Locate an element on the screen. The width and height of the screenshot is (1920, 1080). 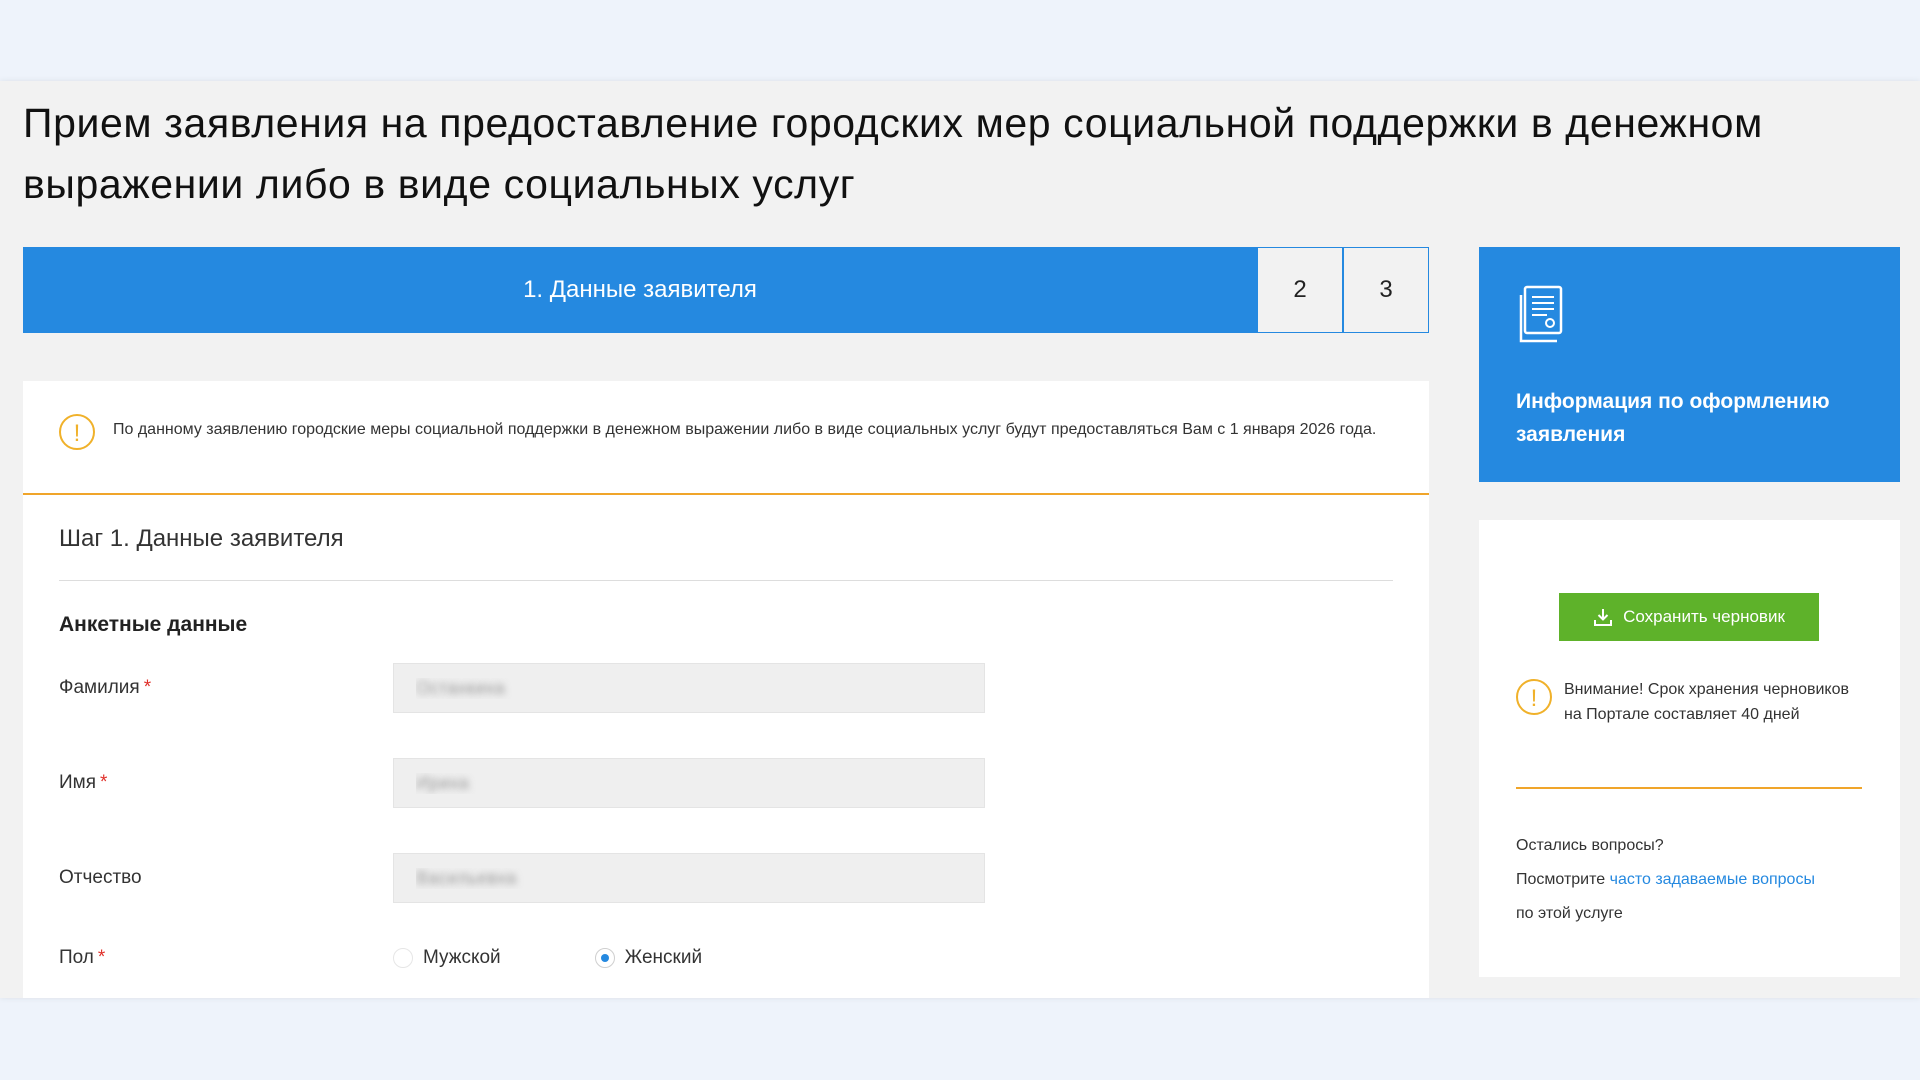
step-3-tab: 3 is located at coordinates (1386, 290).